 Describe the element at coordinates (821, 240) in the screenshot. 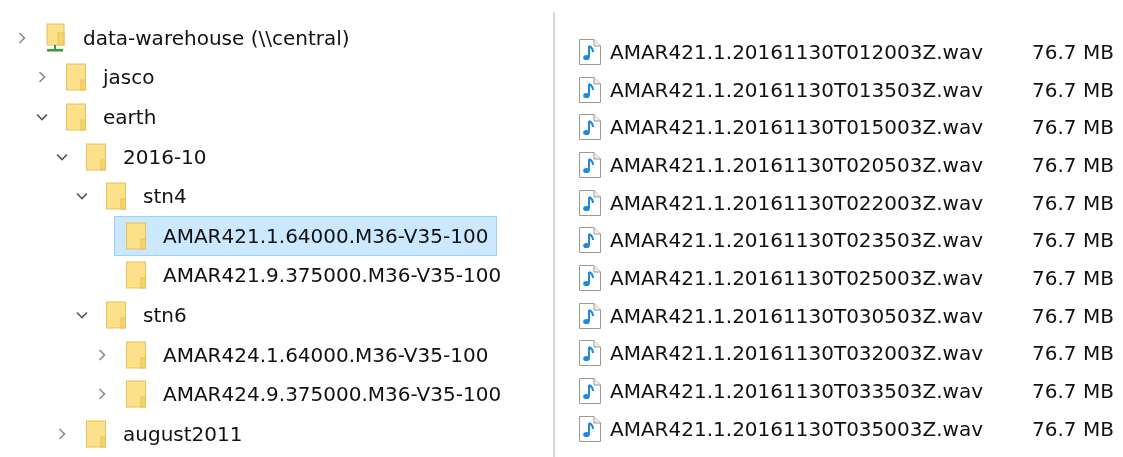

I see `file-name: AMAR421.1.20161130T023503Z.wav` at that location.